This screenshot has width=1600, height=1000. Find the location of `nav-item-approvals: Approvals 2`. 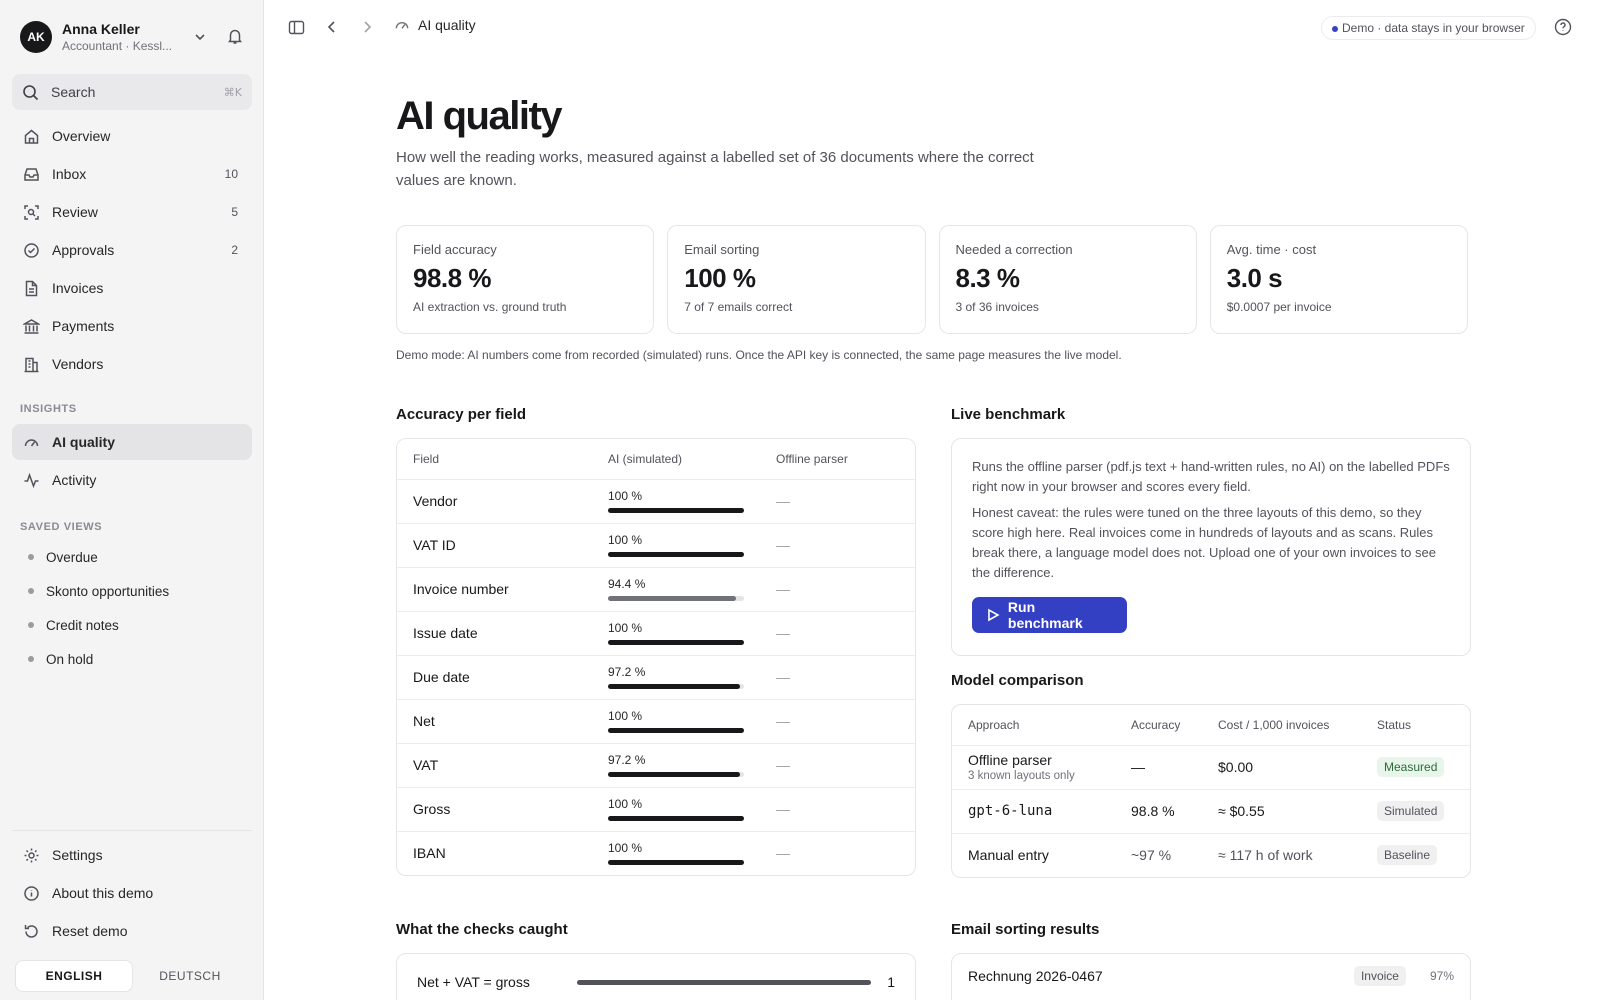

nav-item-approvals: Approvals 2 is located at coordinates (132, 250).